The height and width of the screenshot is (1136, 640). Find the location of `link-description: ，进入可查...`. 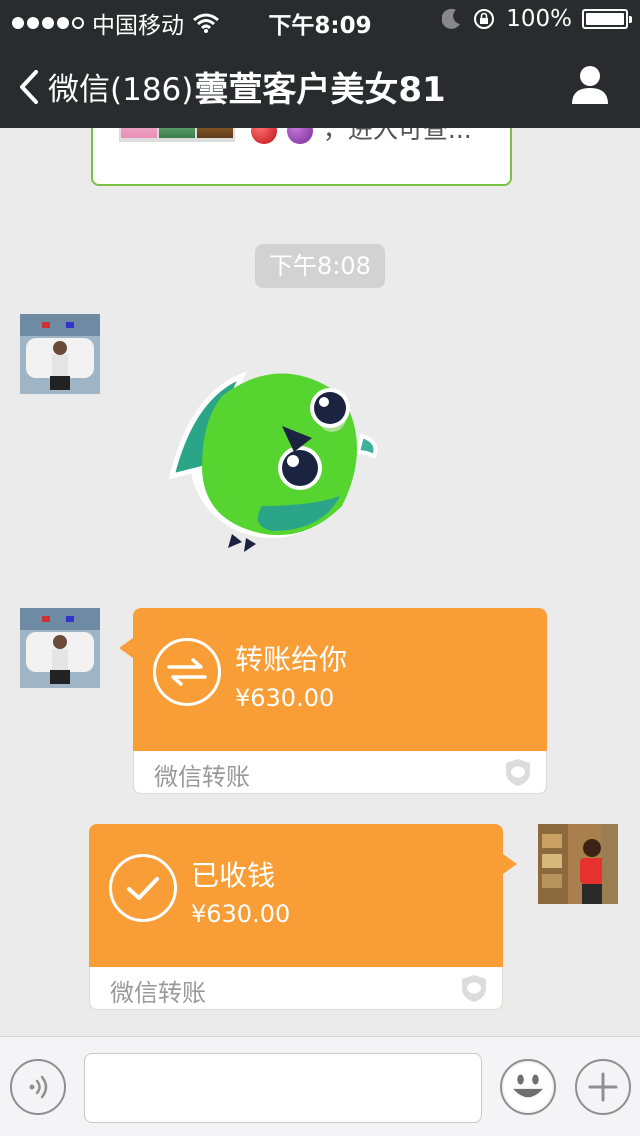

link-description: ，进入可查... is located at coordinates (361, 137).